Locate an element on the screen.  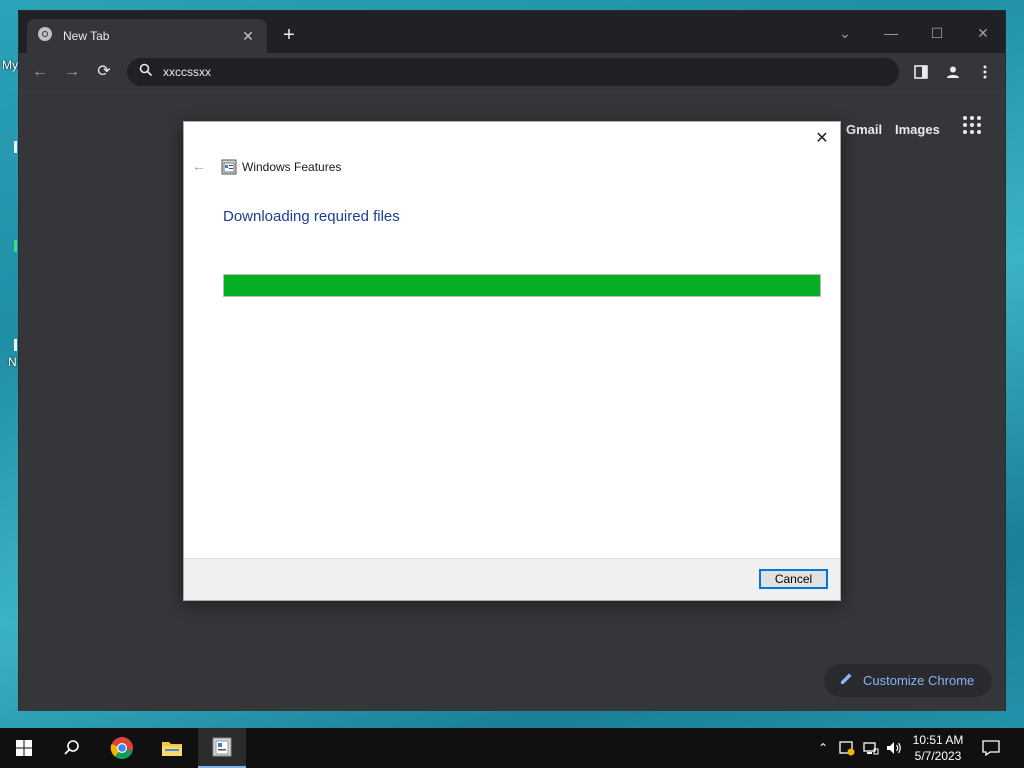
minimize-button: — is located at coordinates (891, 33).